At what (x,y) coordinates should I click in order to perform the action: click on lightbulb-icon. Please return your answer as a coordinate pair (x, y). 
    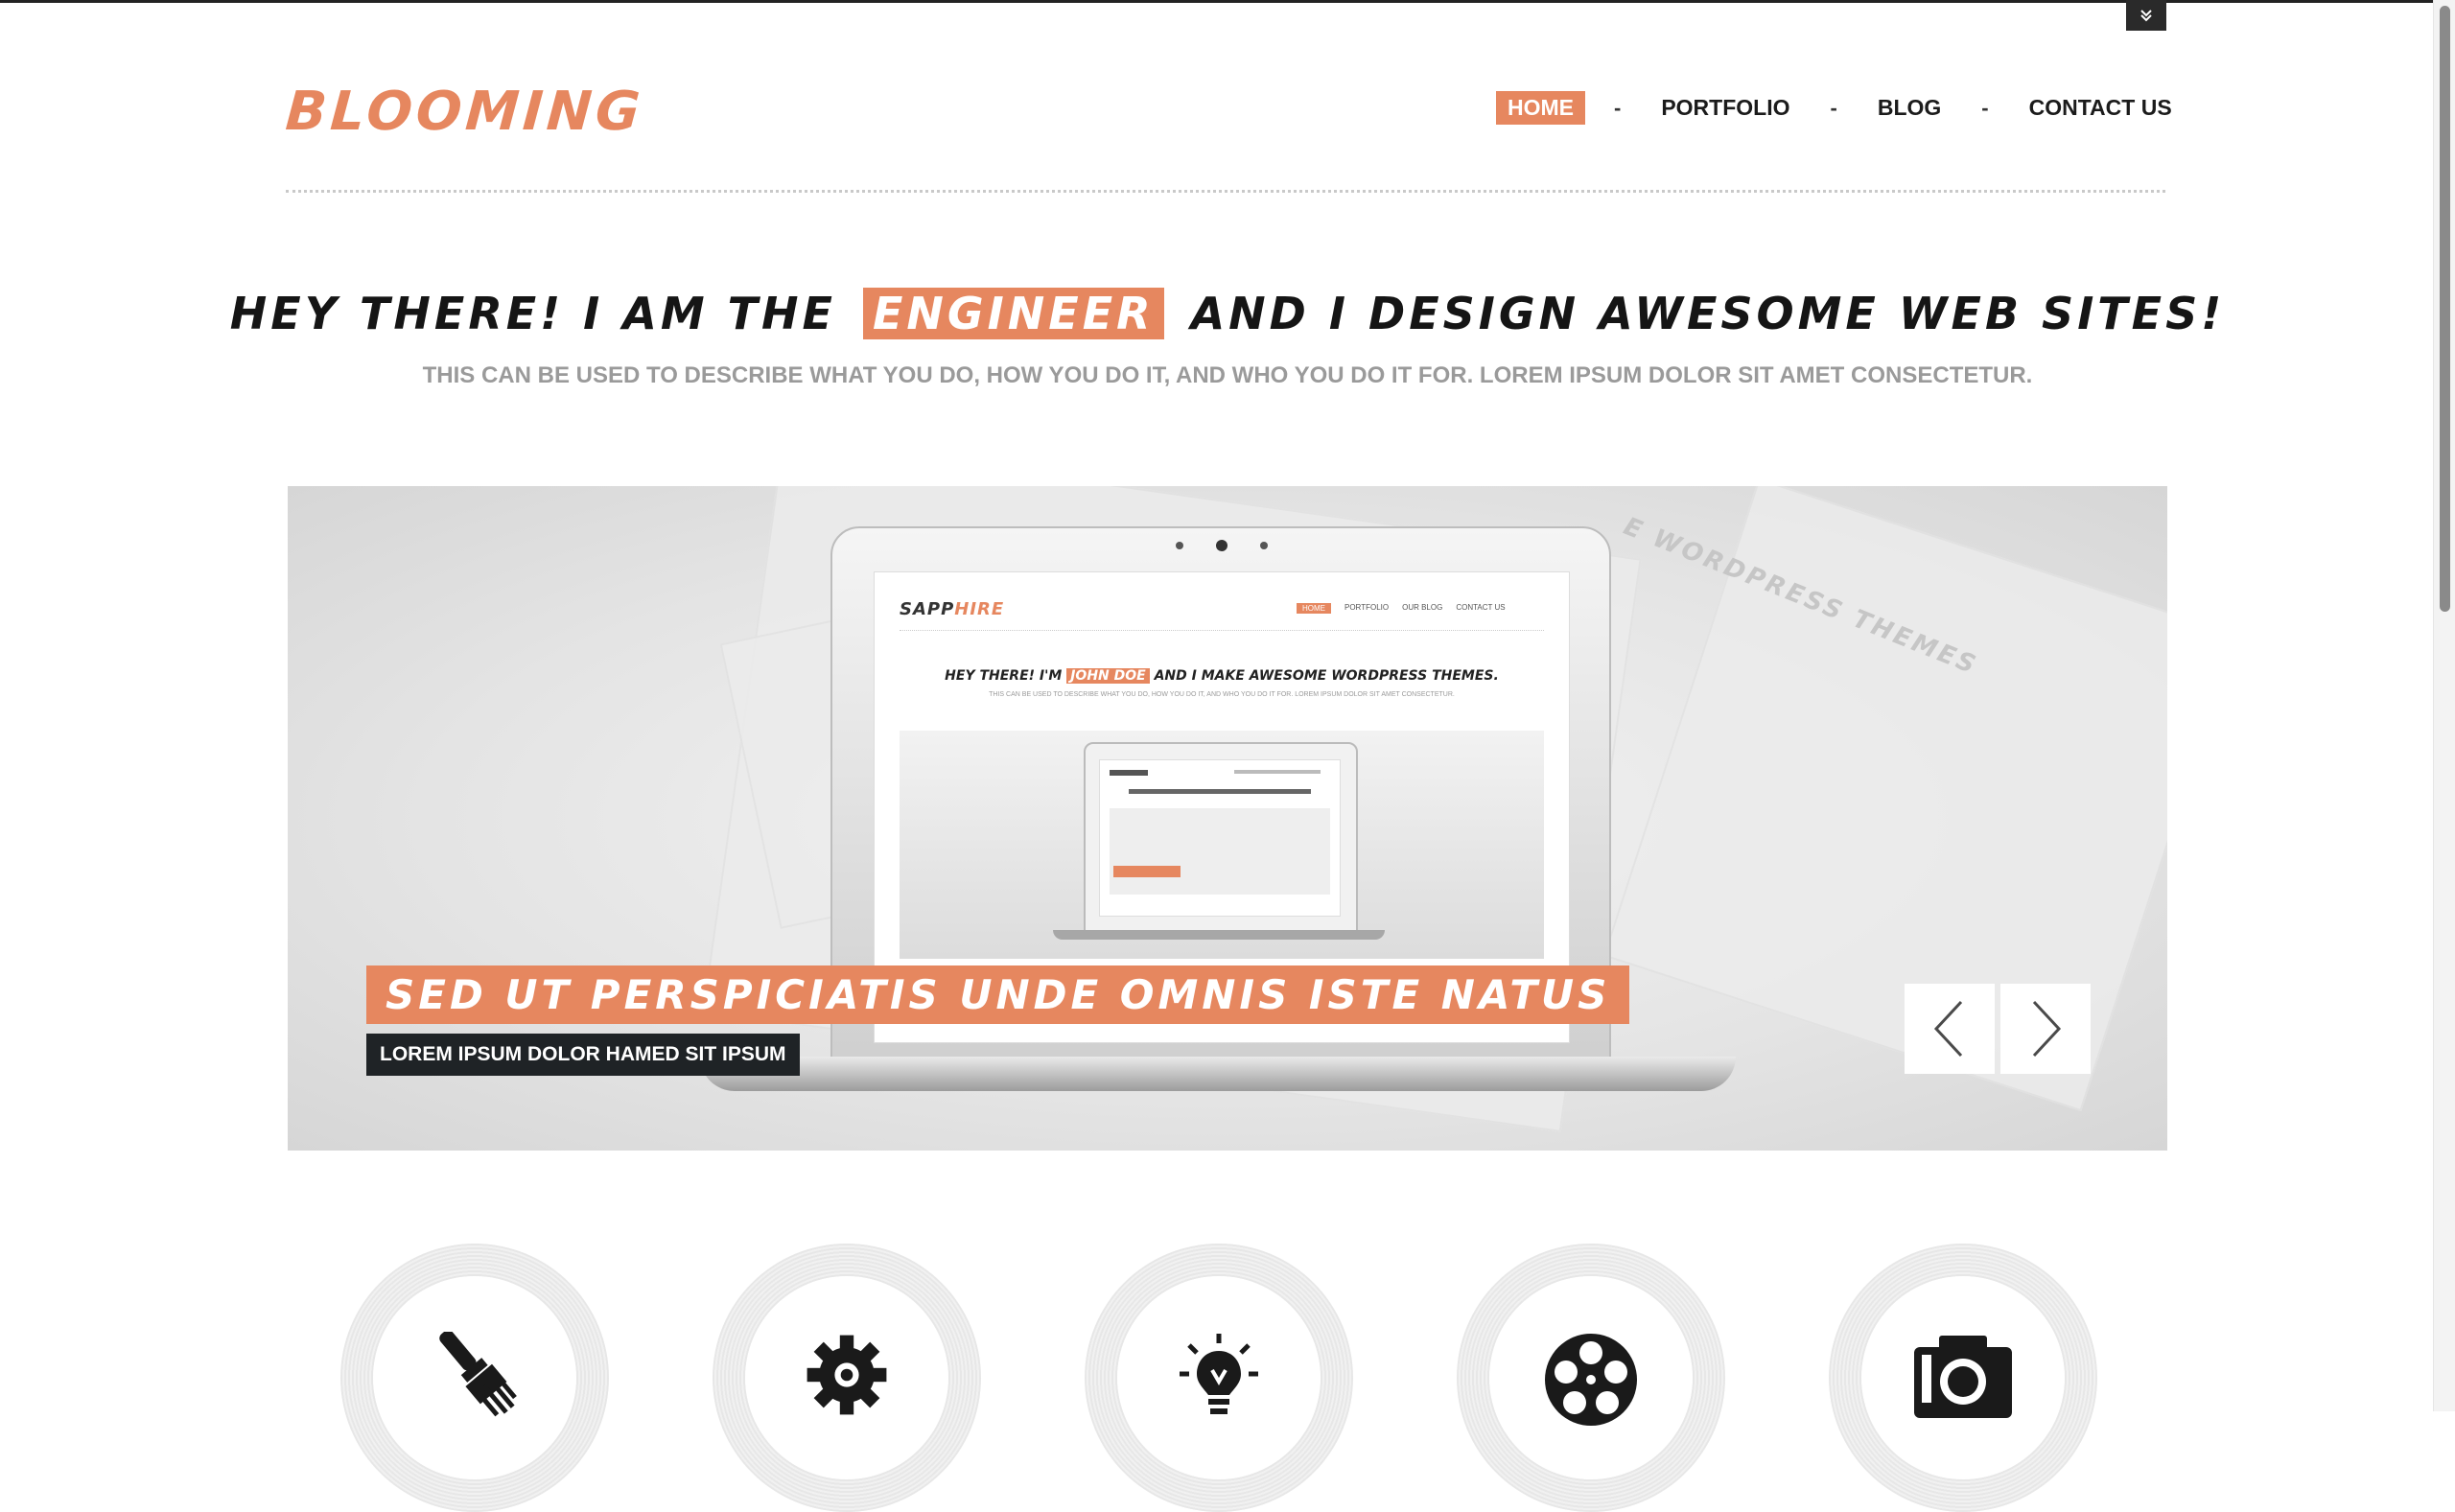
    Looking at the image, I should click on (1219, 1374).